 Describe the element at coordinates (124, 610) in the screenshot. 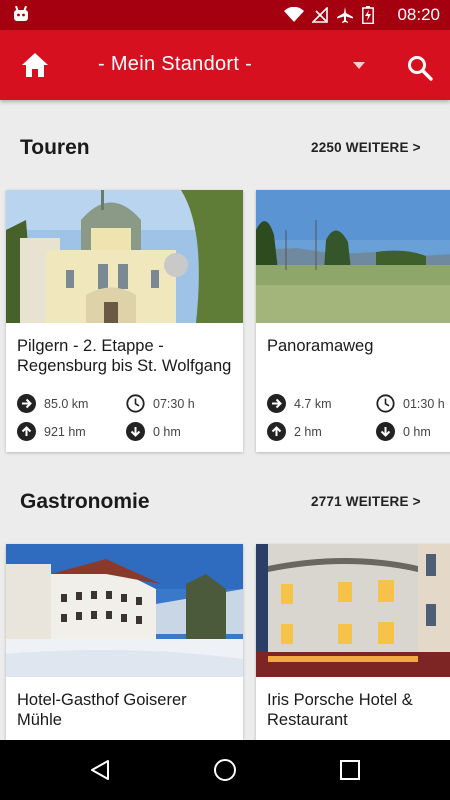

I see `snowy-hotel-photo` at that location.